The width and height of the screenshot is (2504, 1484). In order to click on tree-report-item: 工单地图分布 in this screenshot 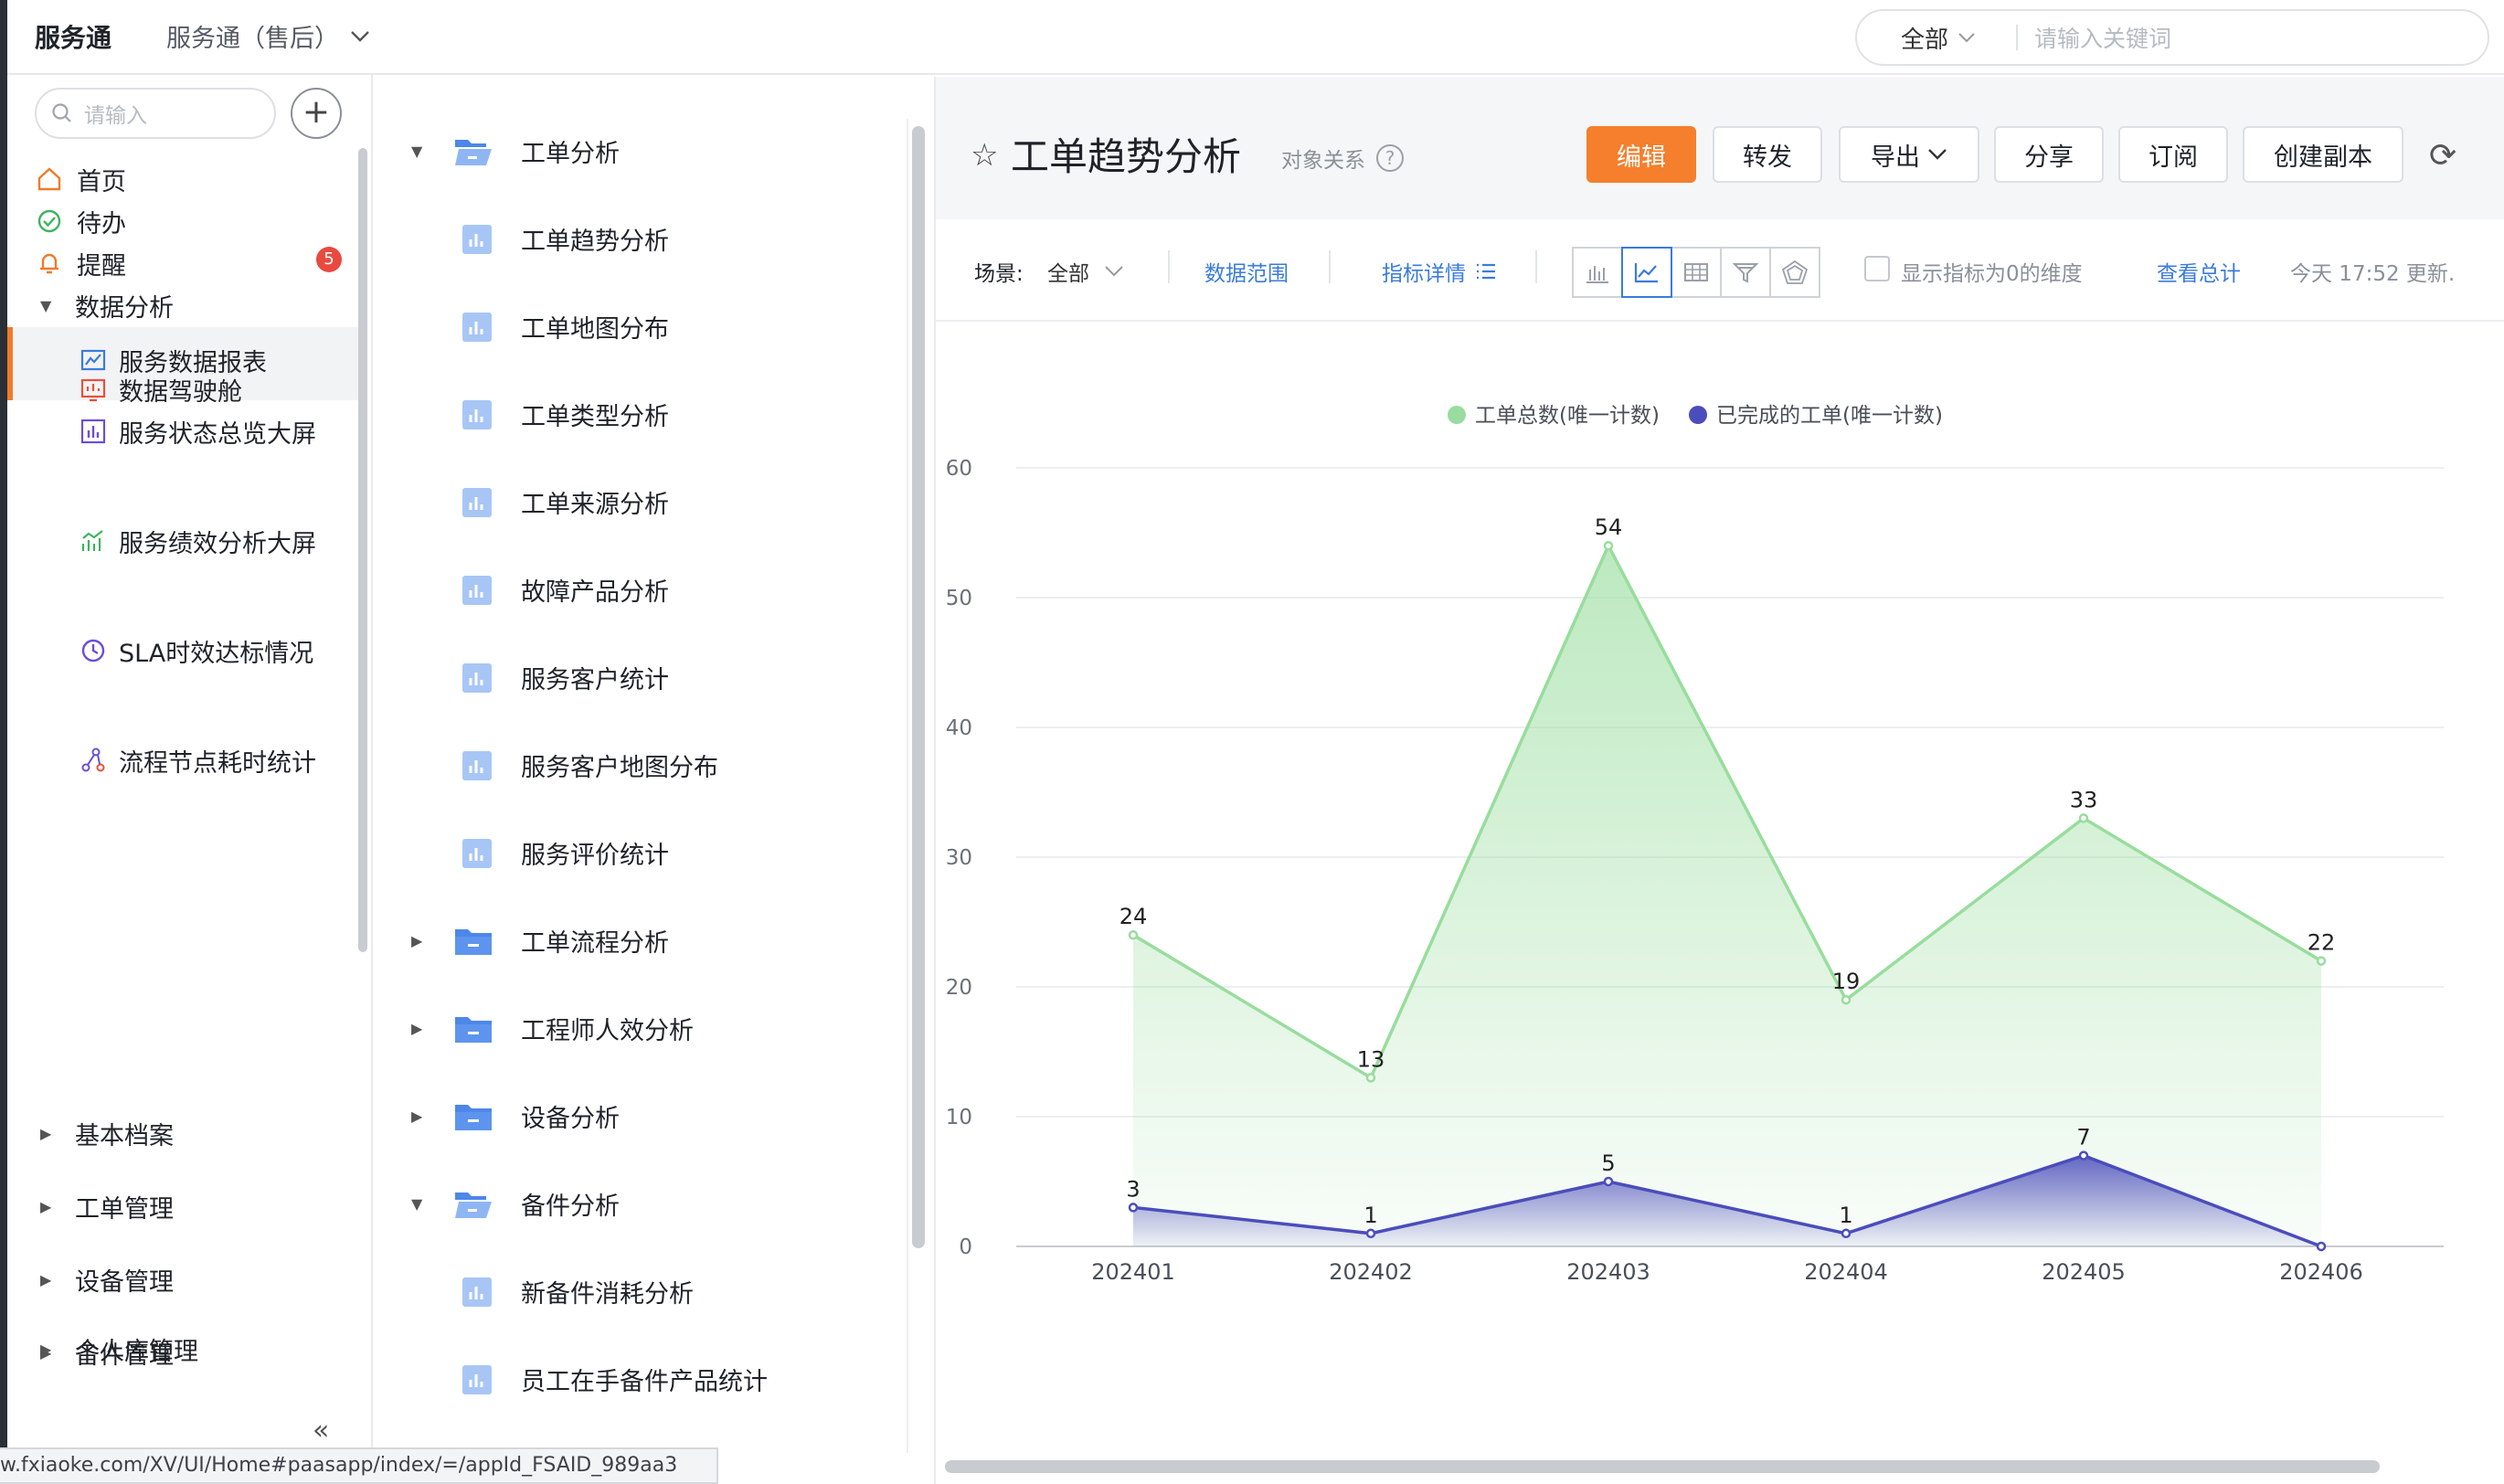, I will do `click(565, 326)`.